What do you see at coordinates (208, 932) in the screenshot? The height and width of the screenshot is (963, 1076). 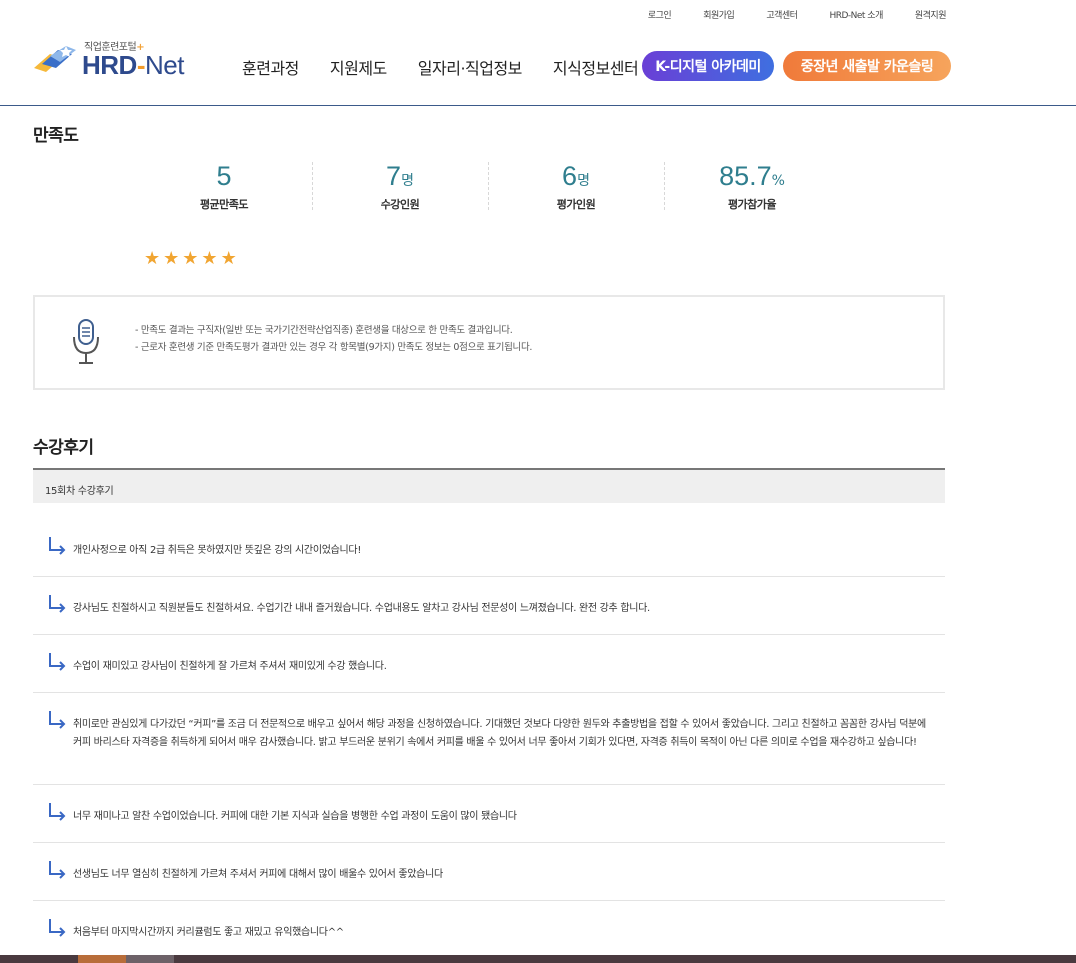 I see `review-text: 처음부터 마지막시간까지 커리큘럼도 좋고 재밌고 유익했습니다^^` at bounding box center [208, 932].